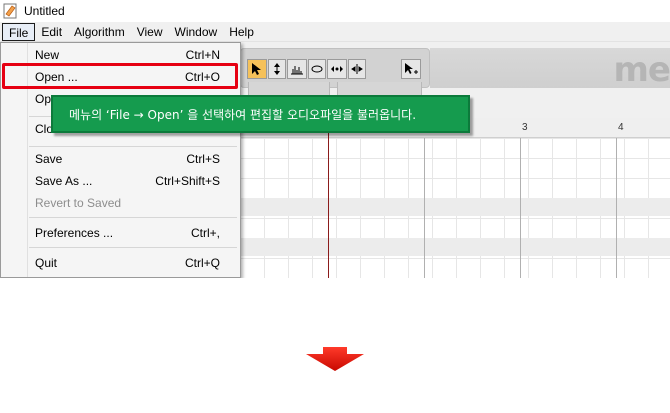 The width and height of the screenshot is (670, 413). Describe the element at coordinates (150, 32) in the screenshot. I see `menu-view: View` at that location.